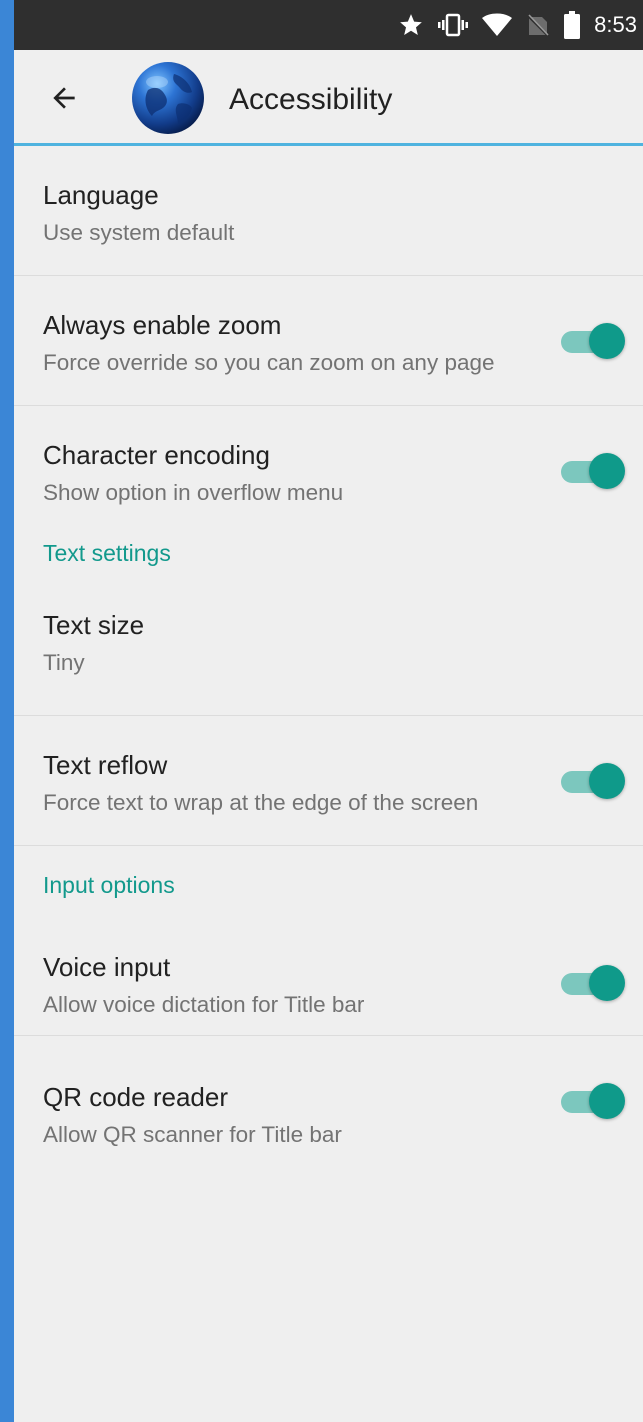  I want to click on globe-logo, so click(168, 98).